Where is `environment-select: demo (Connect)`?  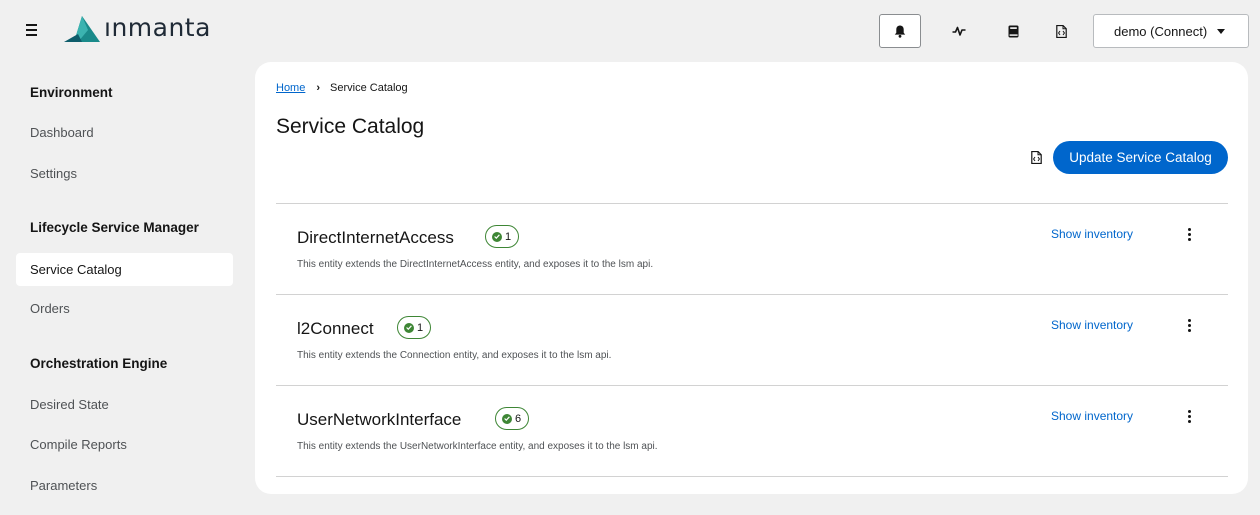
environment-select: demo (Connect) is located at coordinates (1171, 31).